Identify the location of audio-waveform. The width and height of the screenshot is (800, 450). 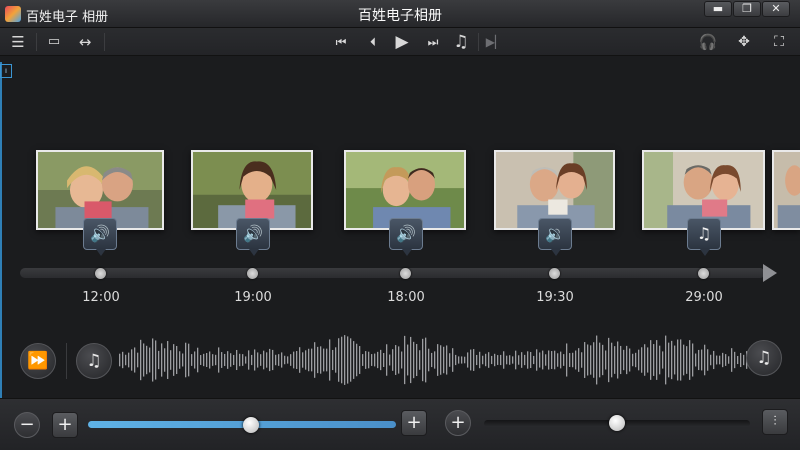
(433, 360).